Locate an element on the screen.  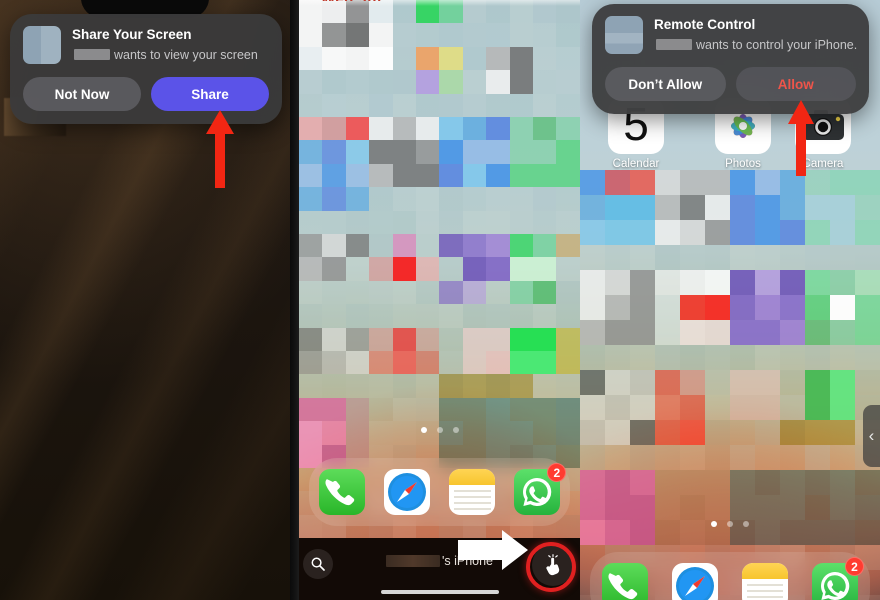
share-button: Share is located at coordinates (210, 94).